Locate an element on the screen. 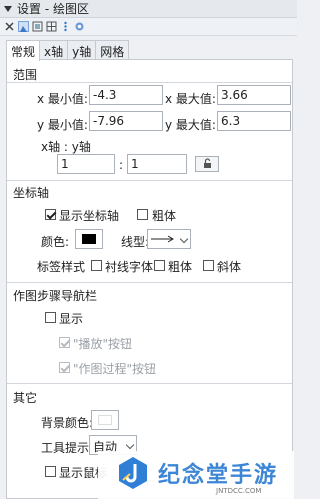 This screenshot has height=499, width=320. italic-label: 斜体 is located at coordinates (229, 267).